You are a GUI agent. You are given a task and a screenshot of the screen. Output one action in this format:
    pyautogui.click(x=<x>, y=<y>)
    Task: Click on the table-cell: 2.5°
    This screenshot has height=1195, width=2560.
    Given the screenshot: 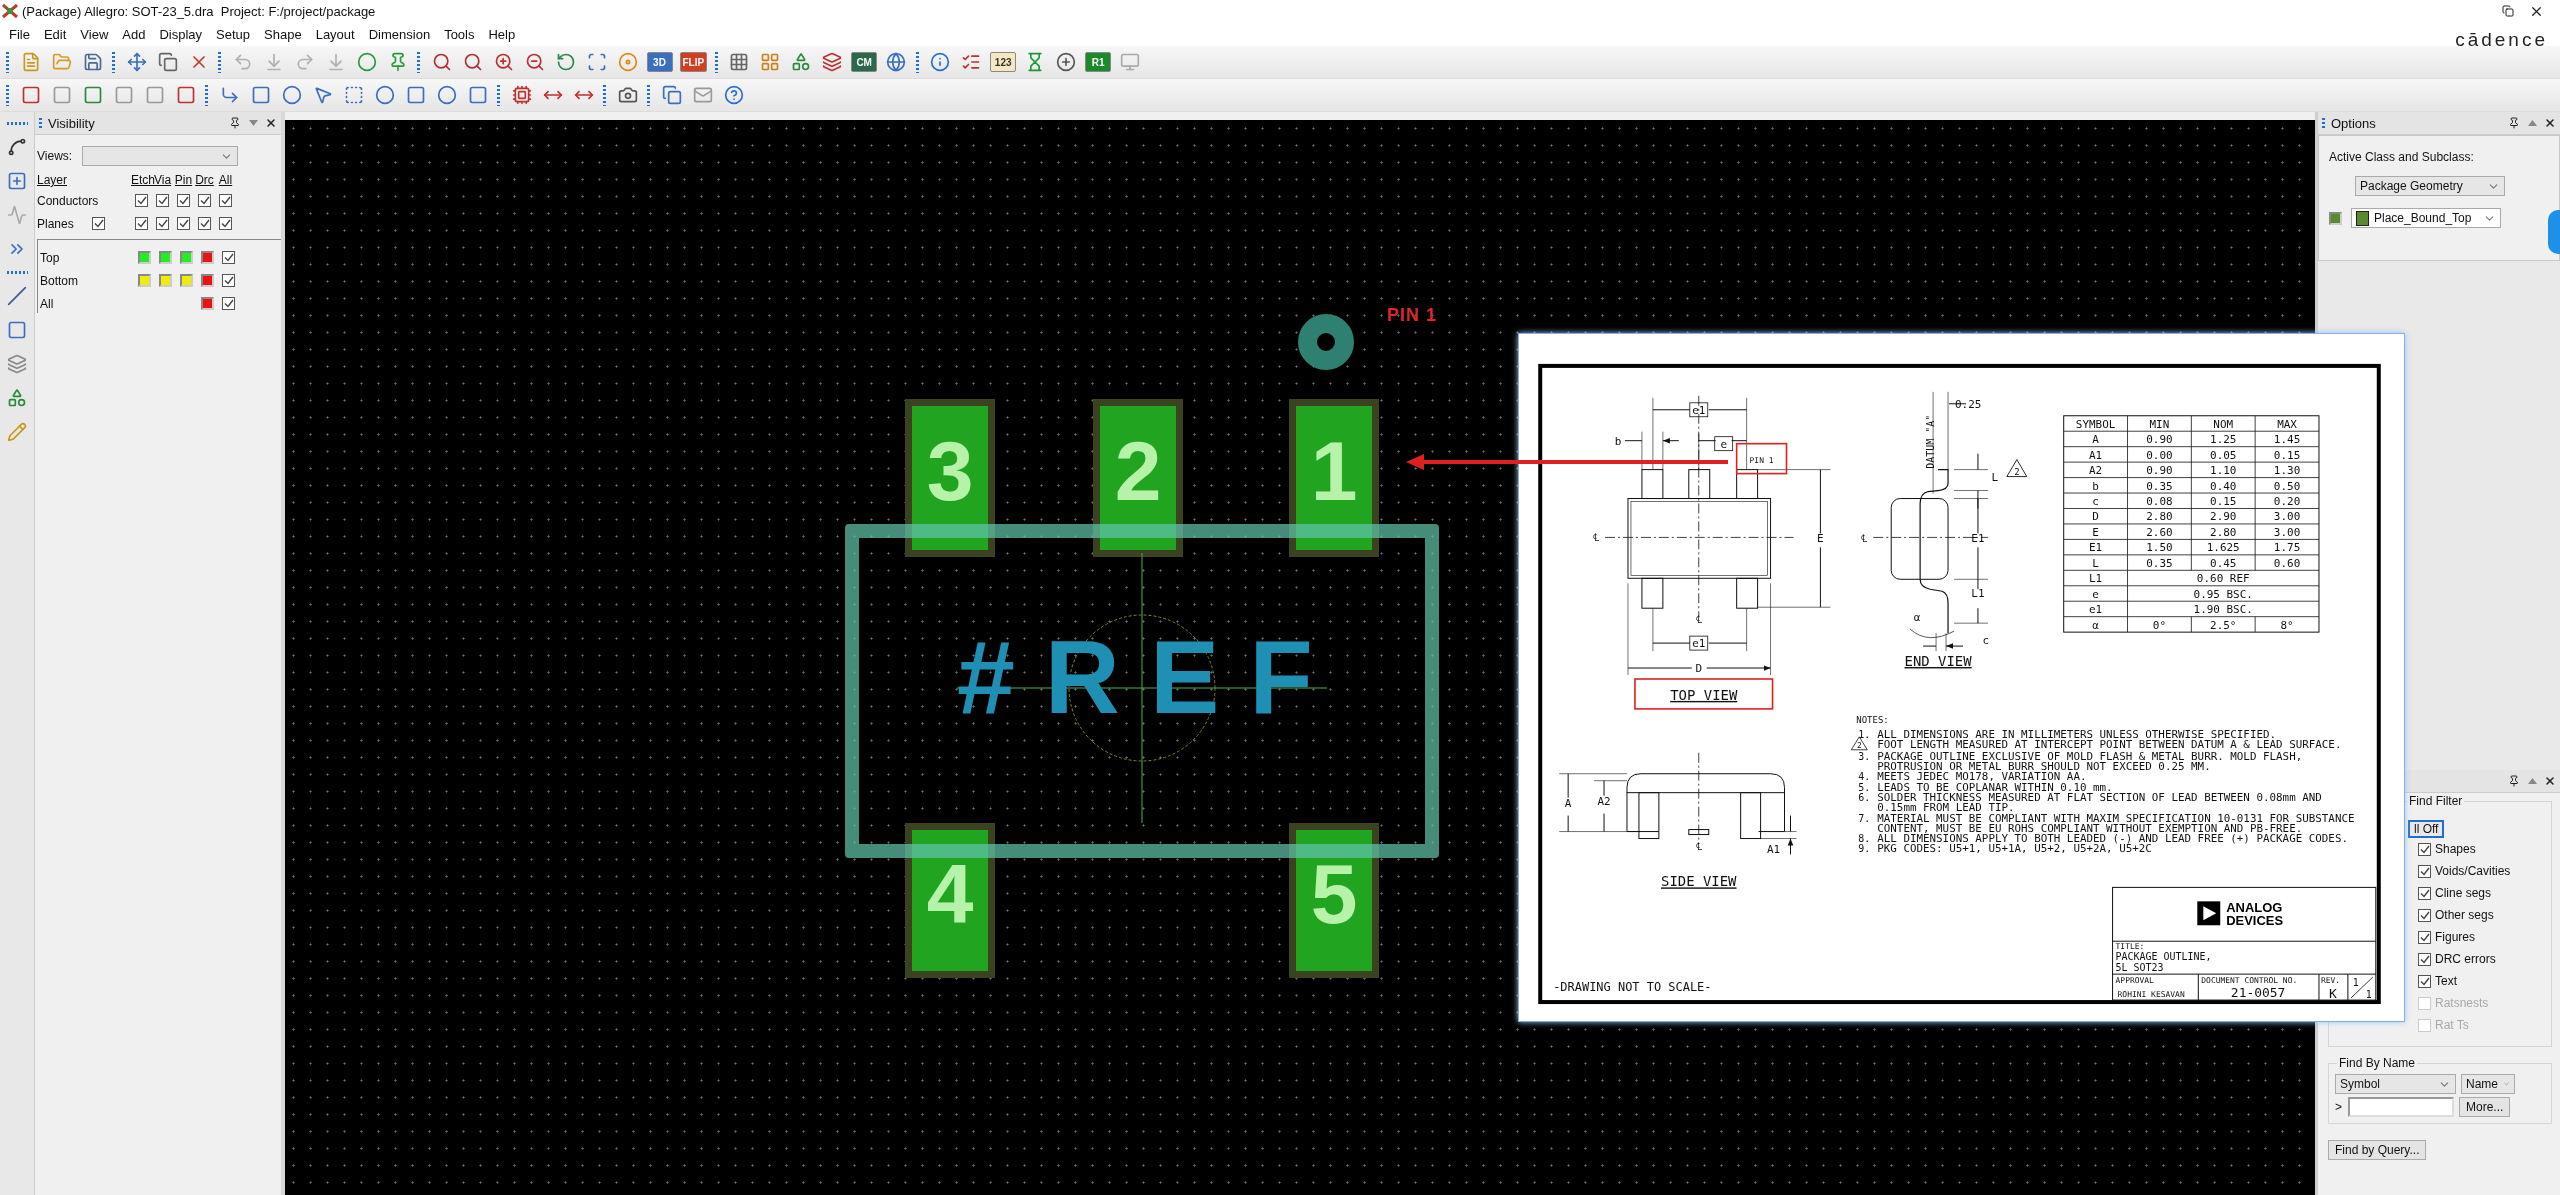 What is the action you would take?
    pyautogui.click(x=2223, y=625)
    